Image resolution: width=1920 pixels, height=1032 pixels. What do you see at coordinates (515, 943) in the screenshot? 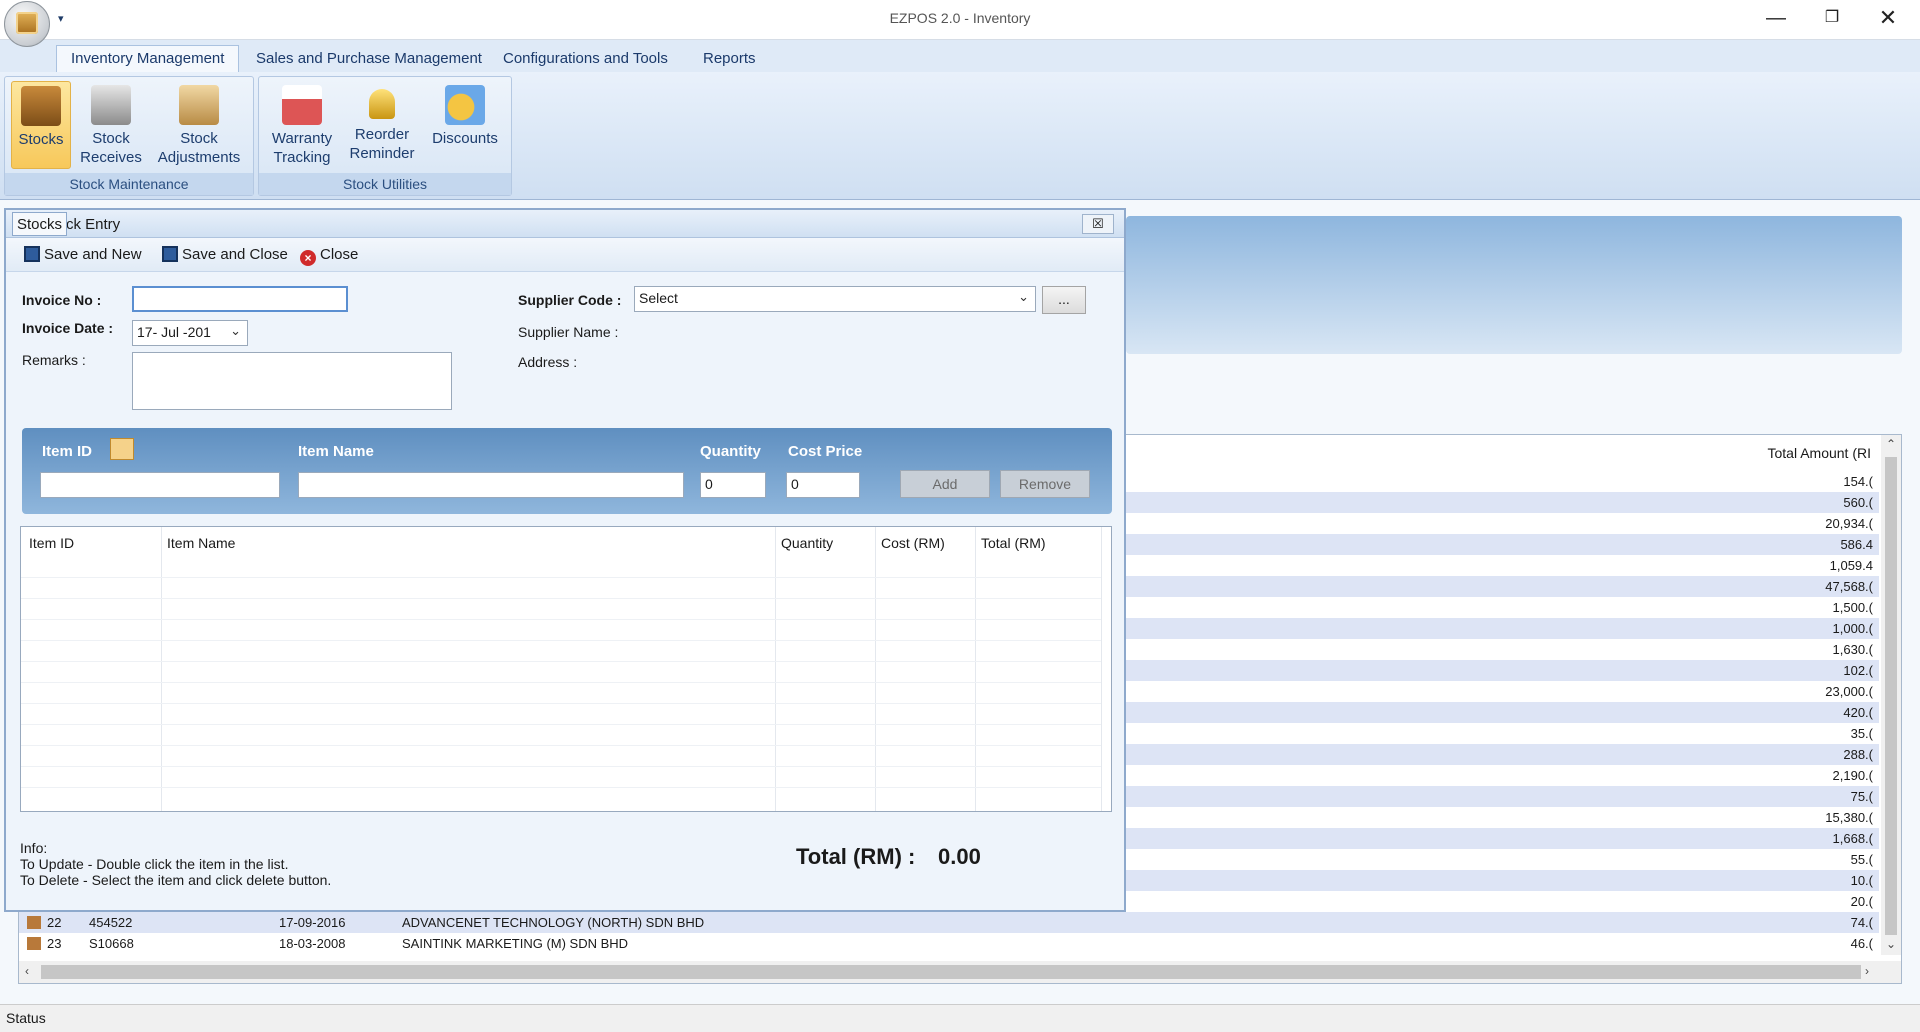
I see `supplier-cell: SAINTINK MARKETING (M) SDN BHD` at bounding box center [515, 943].